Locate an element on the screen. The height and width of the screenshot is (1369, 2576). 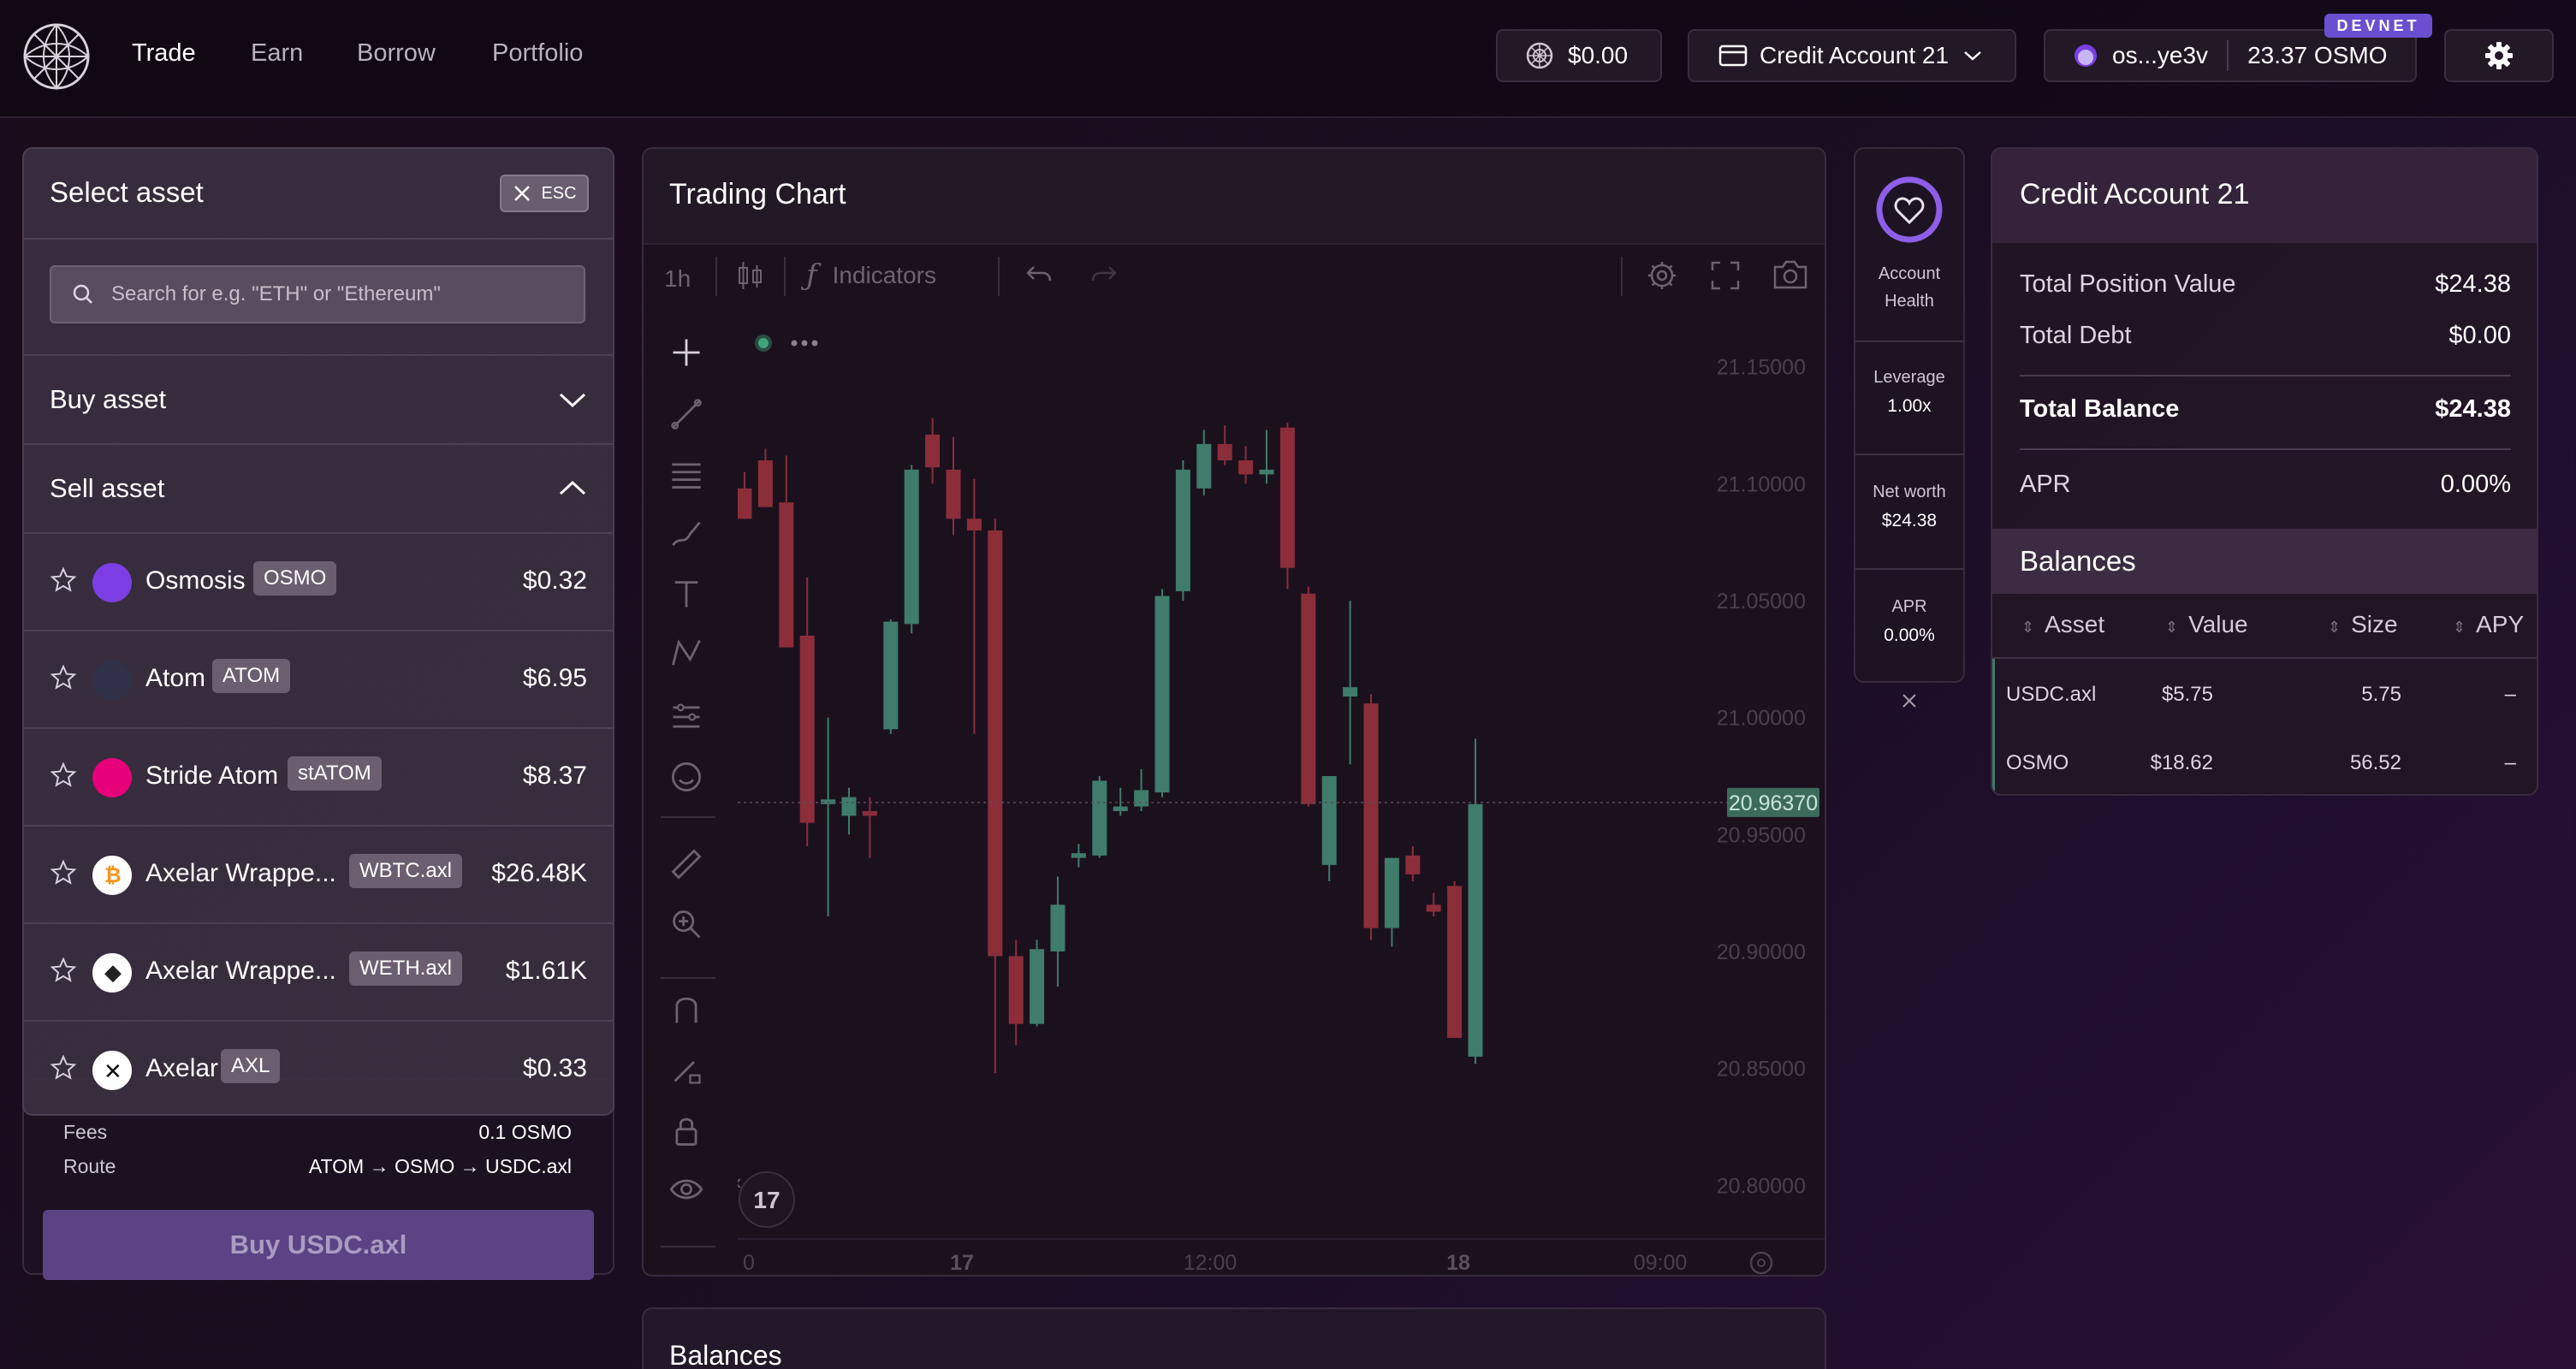
row-value: 0.00% is located at coordinates (2475, 484).